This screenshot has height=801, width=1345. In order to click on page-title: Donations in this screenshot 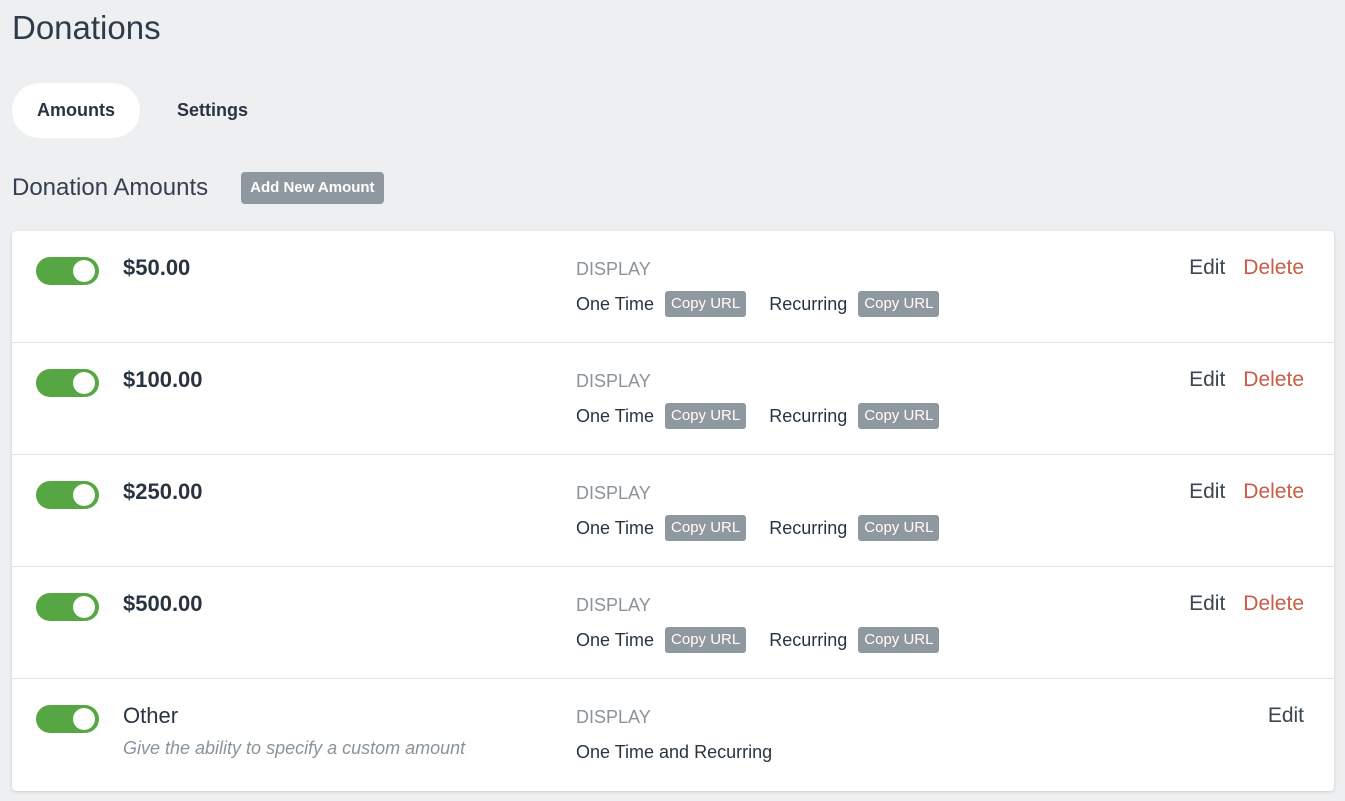, I will do `click(86, 27)`.